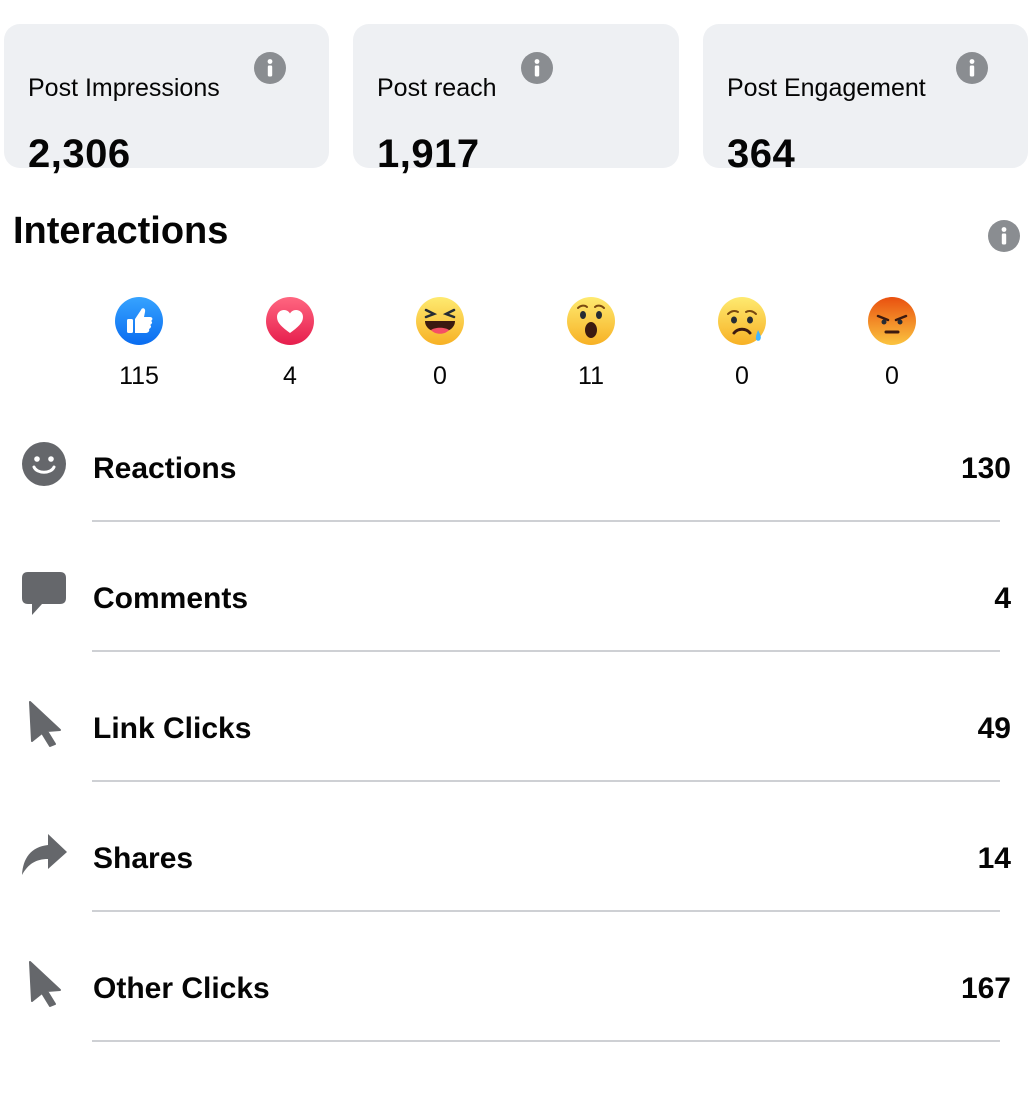  I want to click on reaction-love: 4, so click(290, 343).